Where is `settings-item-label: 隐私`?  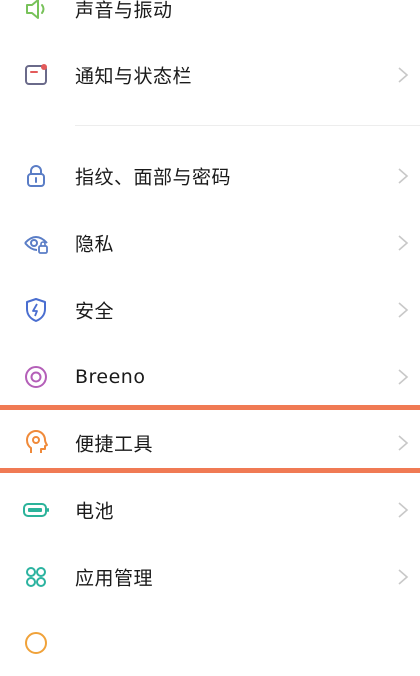
settings-item-label: 隐私 is located at coordinates (95, 244).